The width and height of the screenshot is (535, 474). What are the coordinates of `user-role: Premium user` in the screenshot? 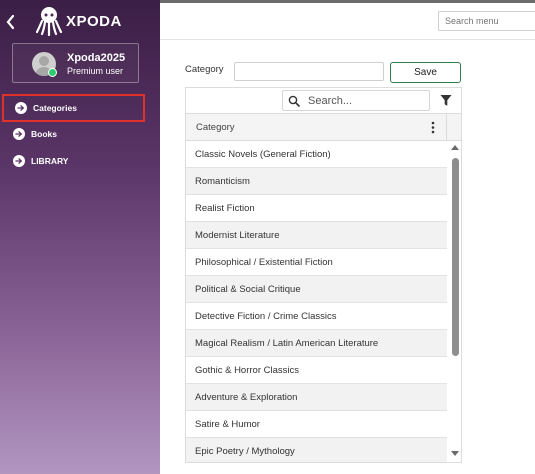 It's located at (95, 71).